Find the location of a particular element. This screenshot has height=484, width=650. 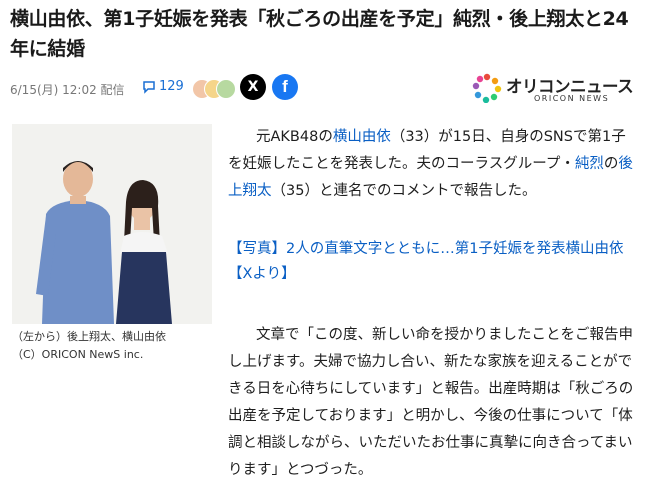

x-icon: X is located at coordinates (253, 87).